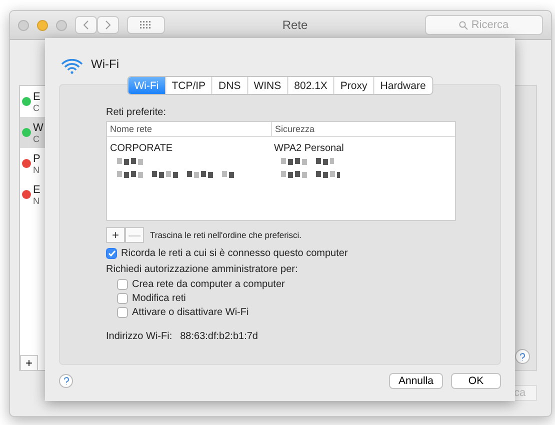  Describe the element at coordinates (189, 129) in the screenshot. I see `column-header: Nome rete` at that location.